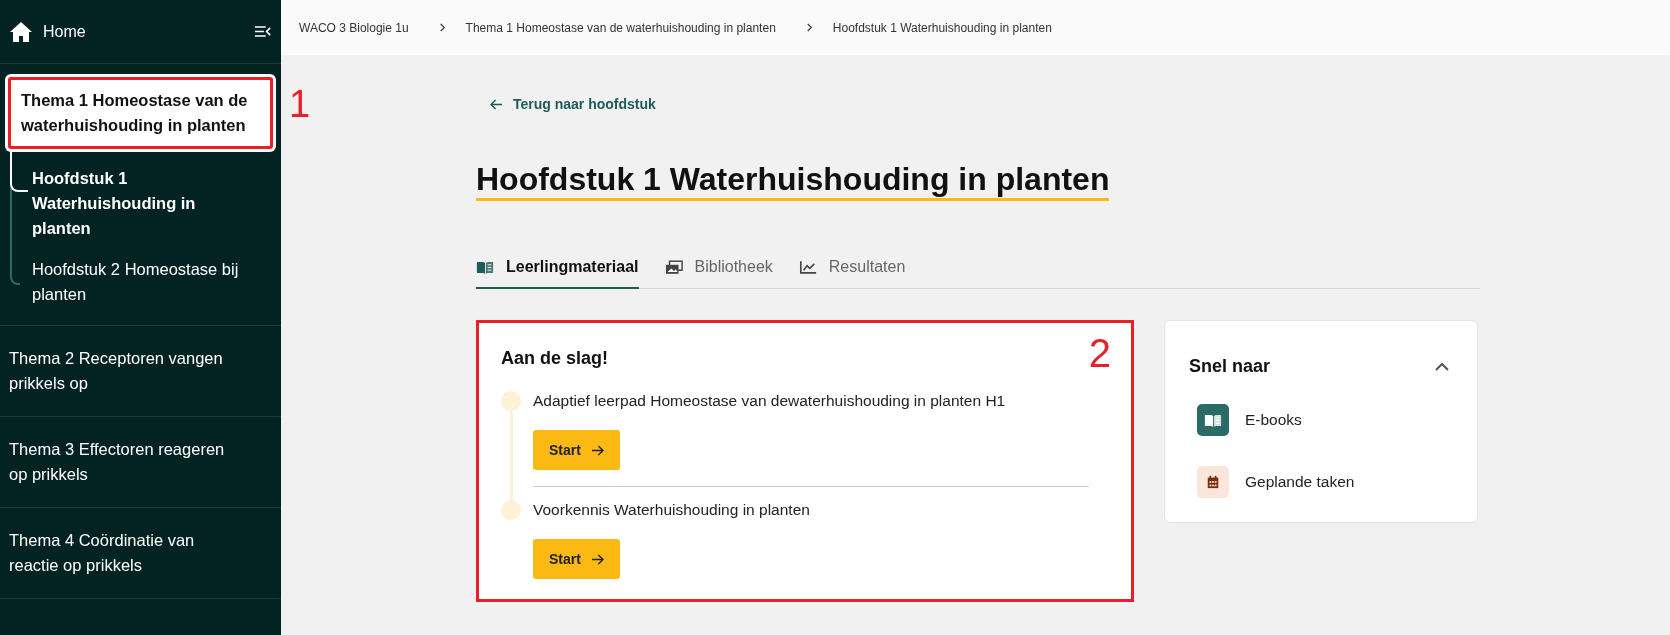 The width and height of the screenshot is (1670, 635). Describe the element at coordinates (1213, 482) in the screenshot. I see `calendar-icon` at that location.